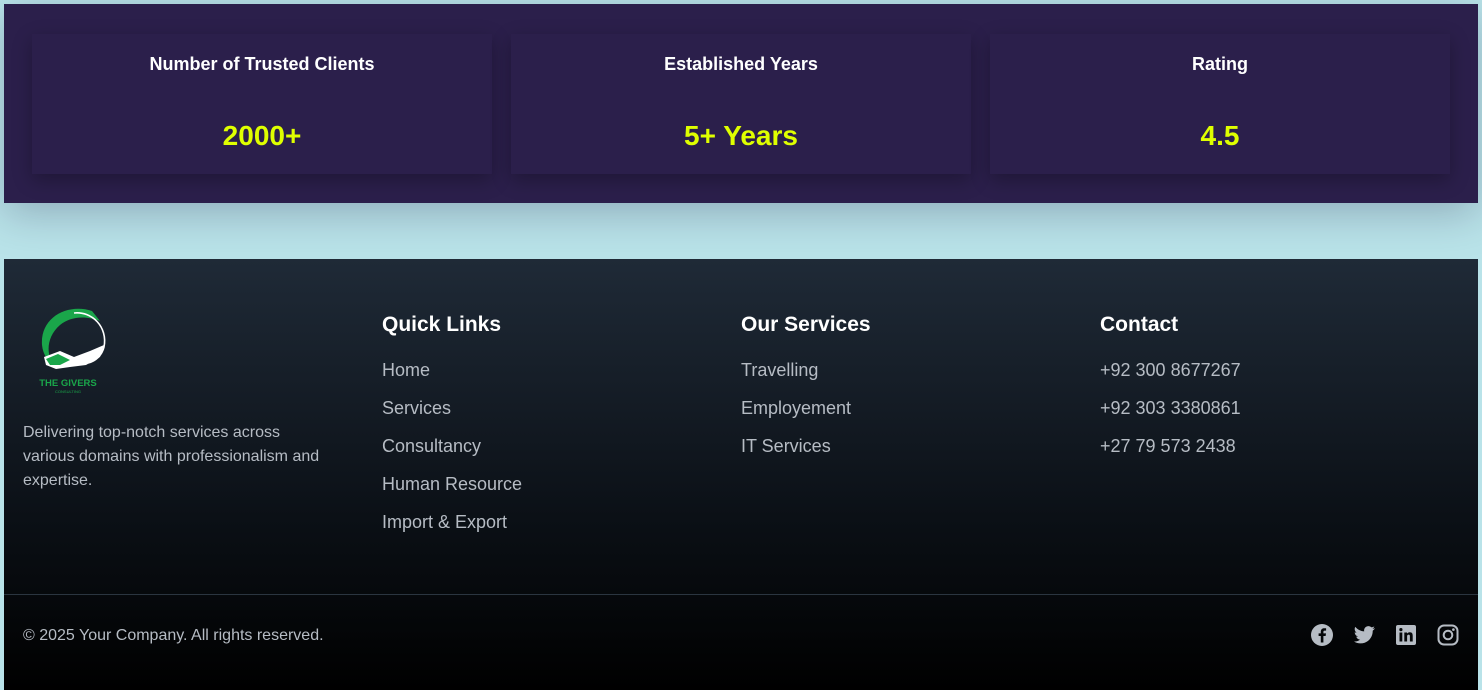 This screenshot has width=1482, height=690. I want to click on contact-phone-1: +92 300 8677267, so click(1265, 378).